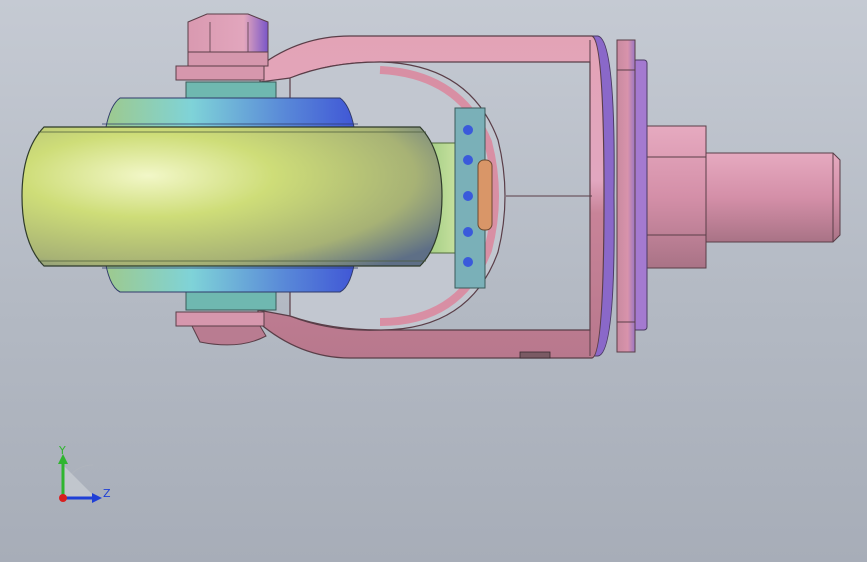  I want to click on stem-shaft, so click(773, 197).